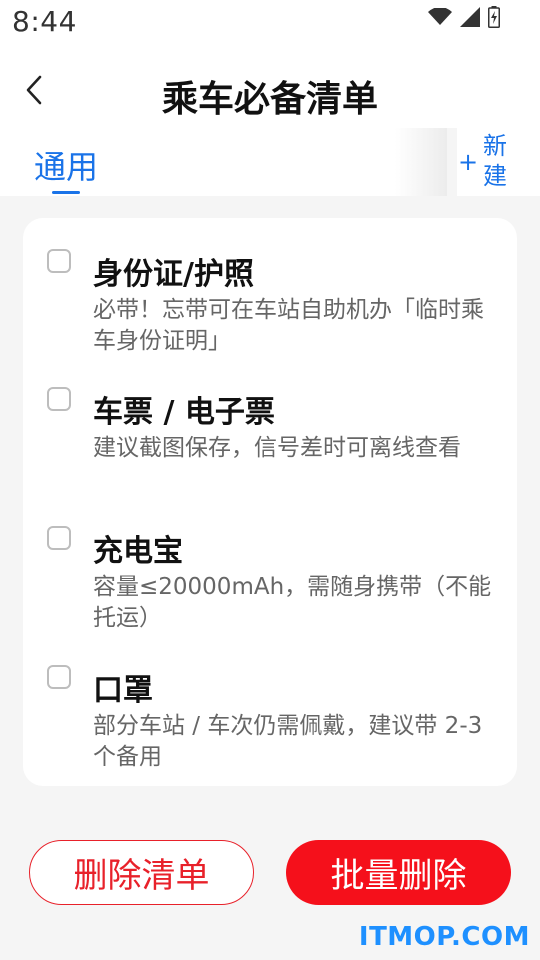  What do you see at coordinates (66, 165) in the screenshot?
I see `tab-general: 通用` at bounding box center [66, 165].